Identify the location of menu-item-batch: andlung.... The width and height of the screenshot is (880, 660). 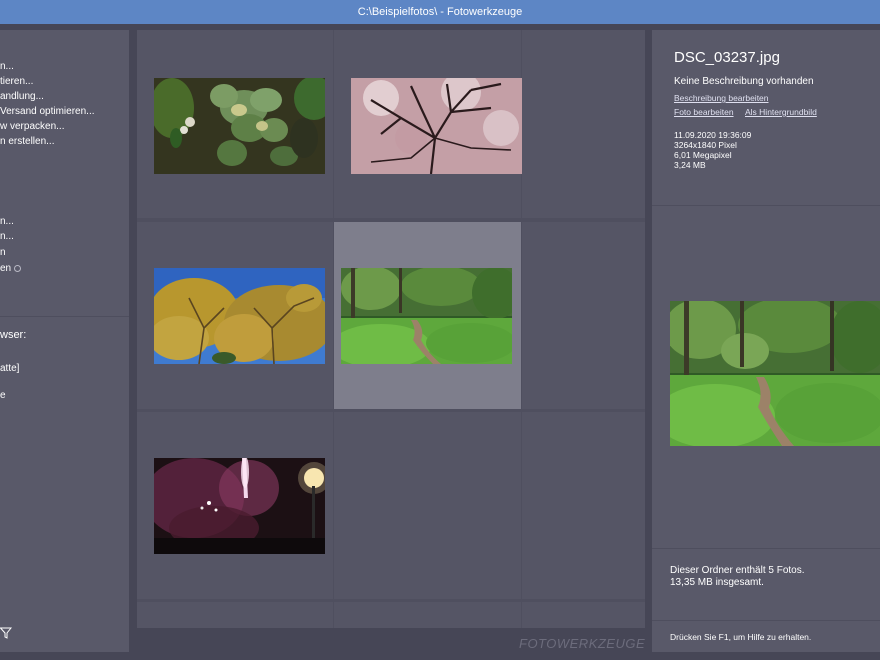
(22, 96).